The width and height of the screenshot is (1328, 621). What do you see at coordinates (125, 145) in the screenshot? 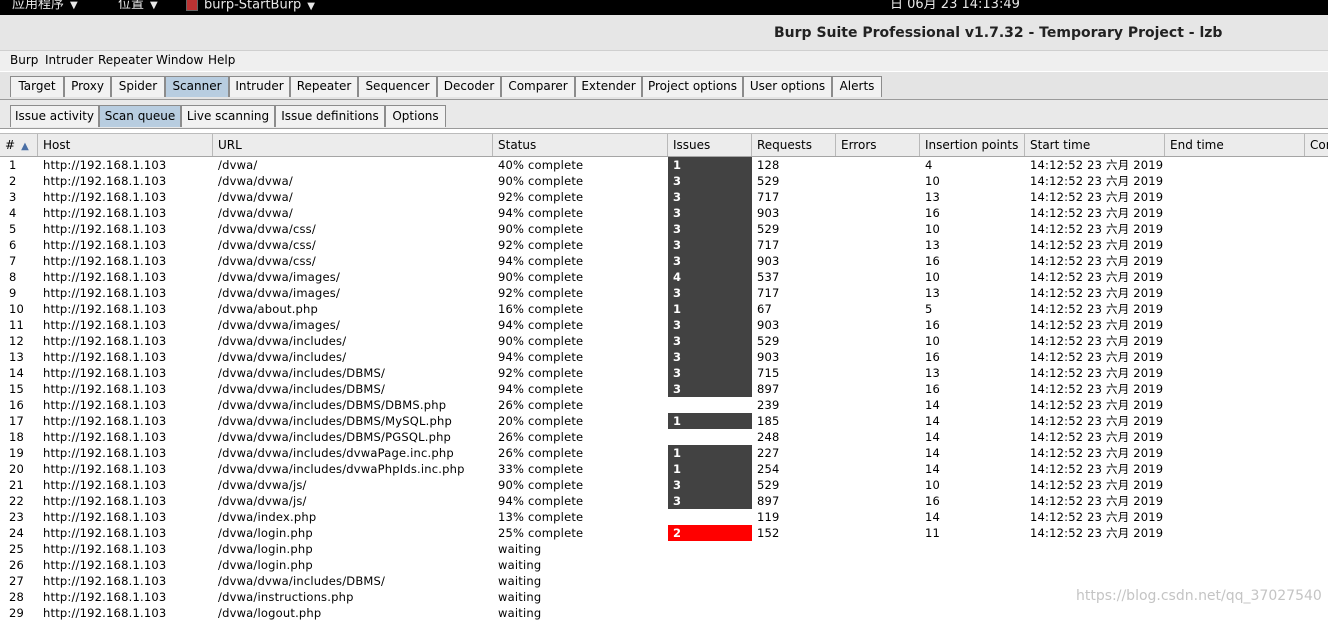
I see `column-header-host: Host` at bounding box center [125, 145].